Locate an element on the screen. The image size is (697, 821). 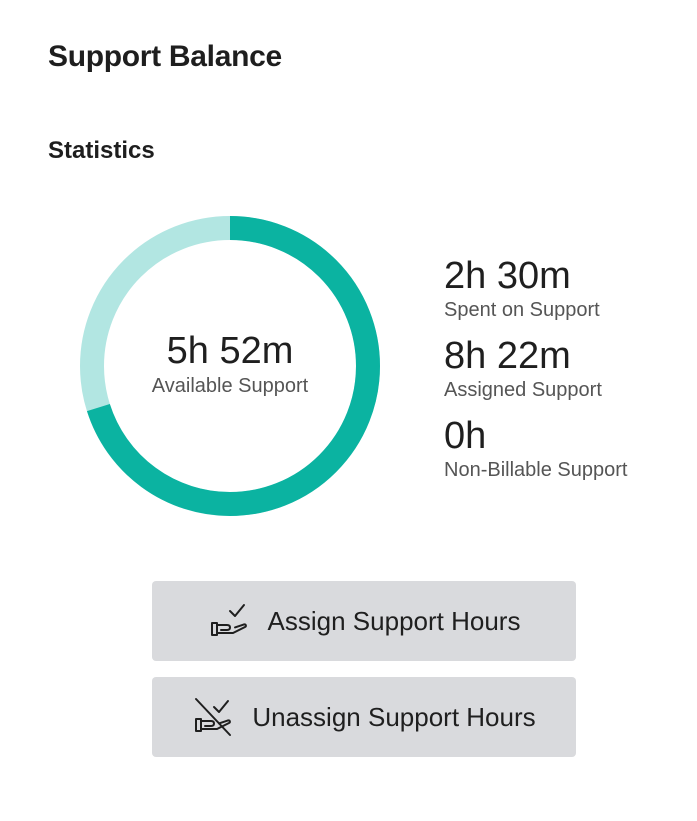
stat-label: Spent on Support is located at coordinates (522, 310).